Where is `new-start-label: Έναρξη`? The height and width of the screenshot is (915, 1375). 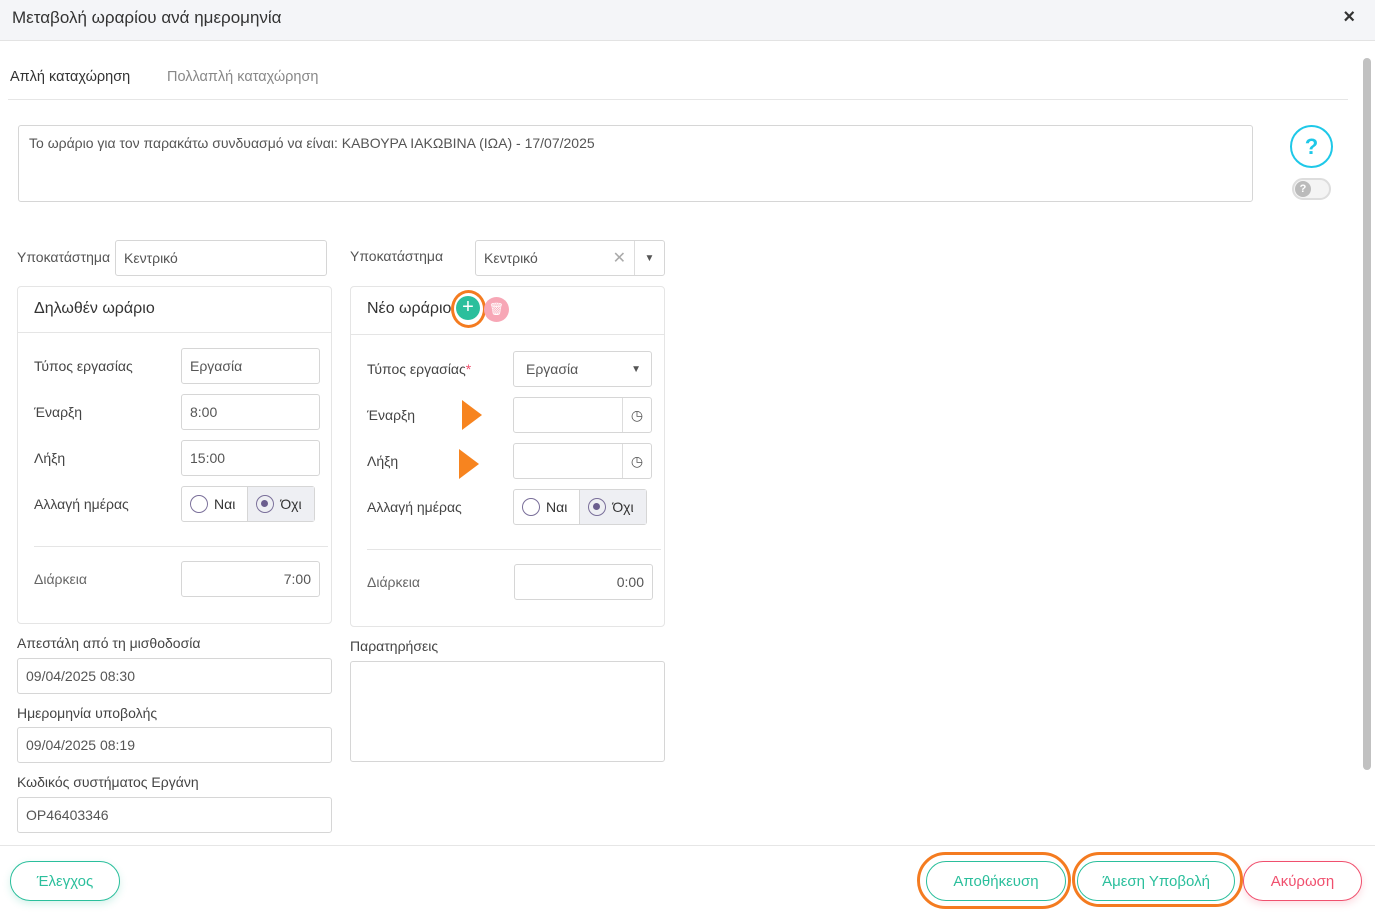
new-start-label: Έναρξη is located at coordinates (391, 415).